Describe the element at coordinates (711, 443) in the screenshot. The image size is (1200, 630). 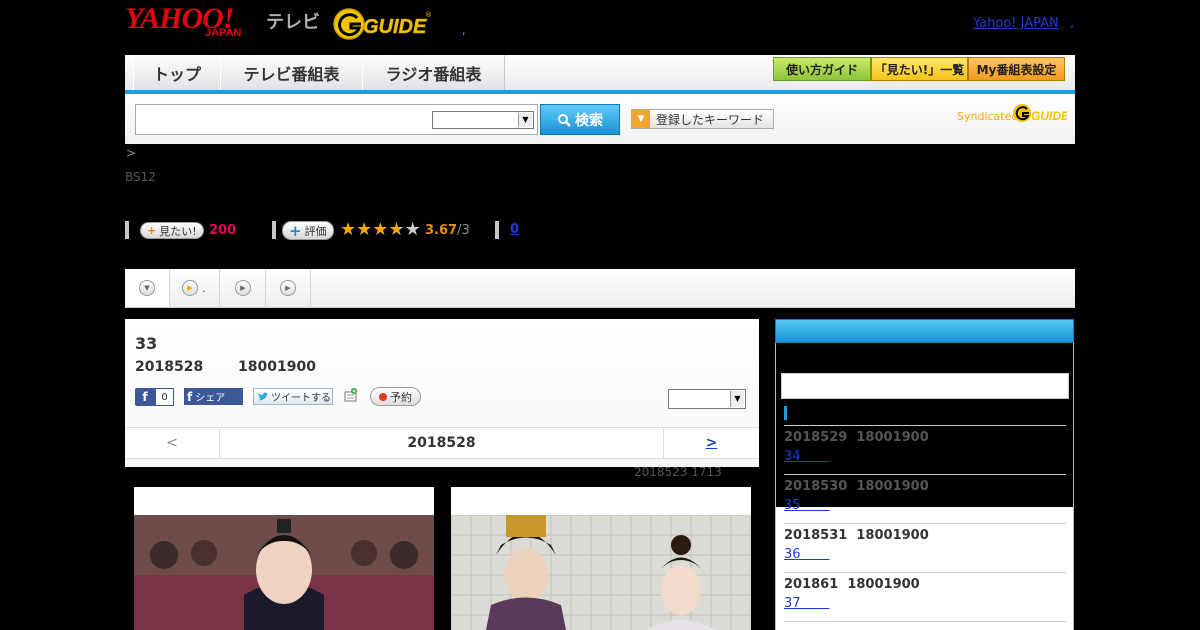
I see `pager-next: >` at that location.